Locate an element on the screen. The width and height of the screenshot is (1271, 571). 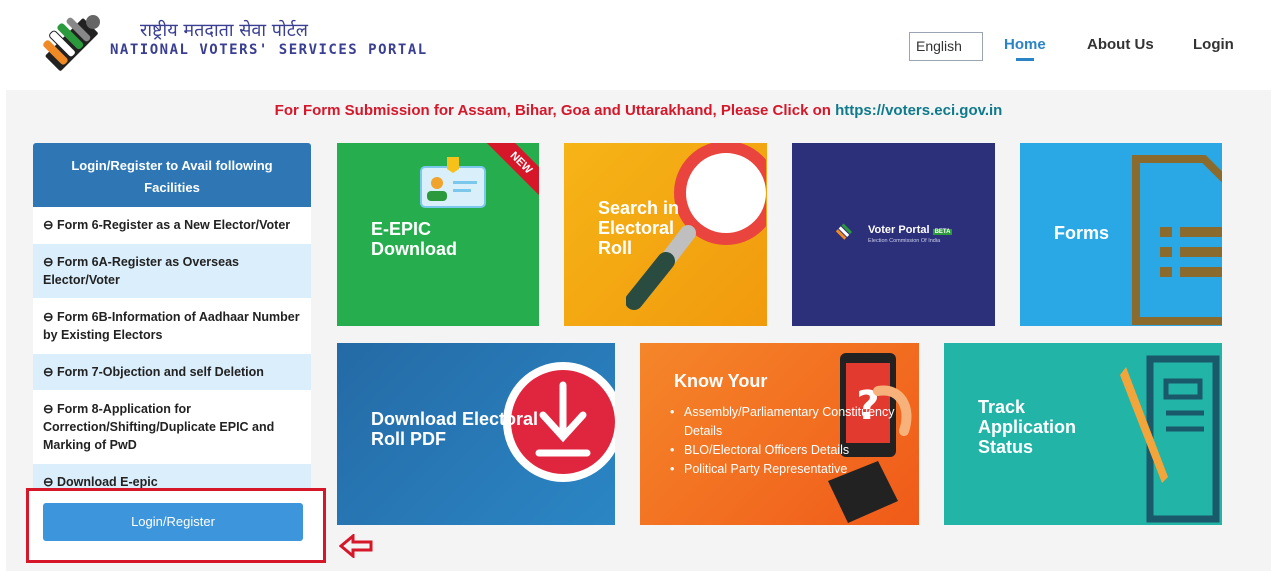
login-button-highlight: Login/Register is located at coordinates (176, 525).